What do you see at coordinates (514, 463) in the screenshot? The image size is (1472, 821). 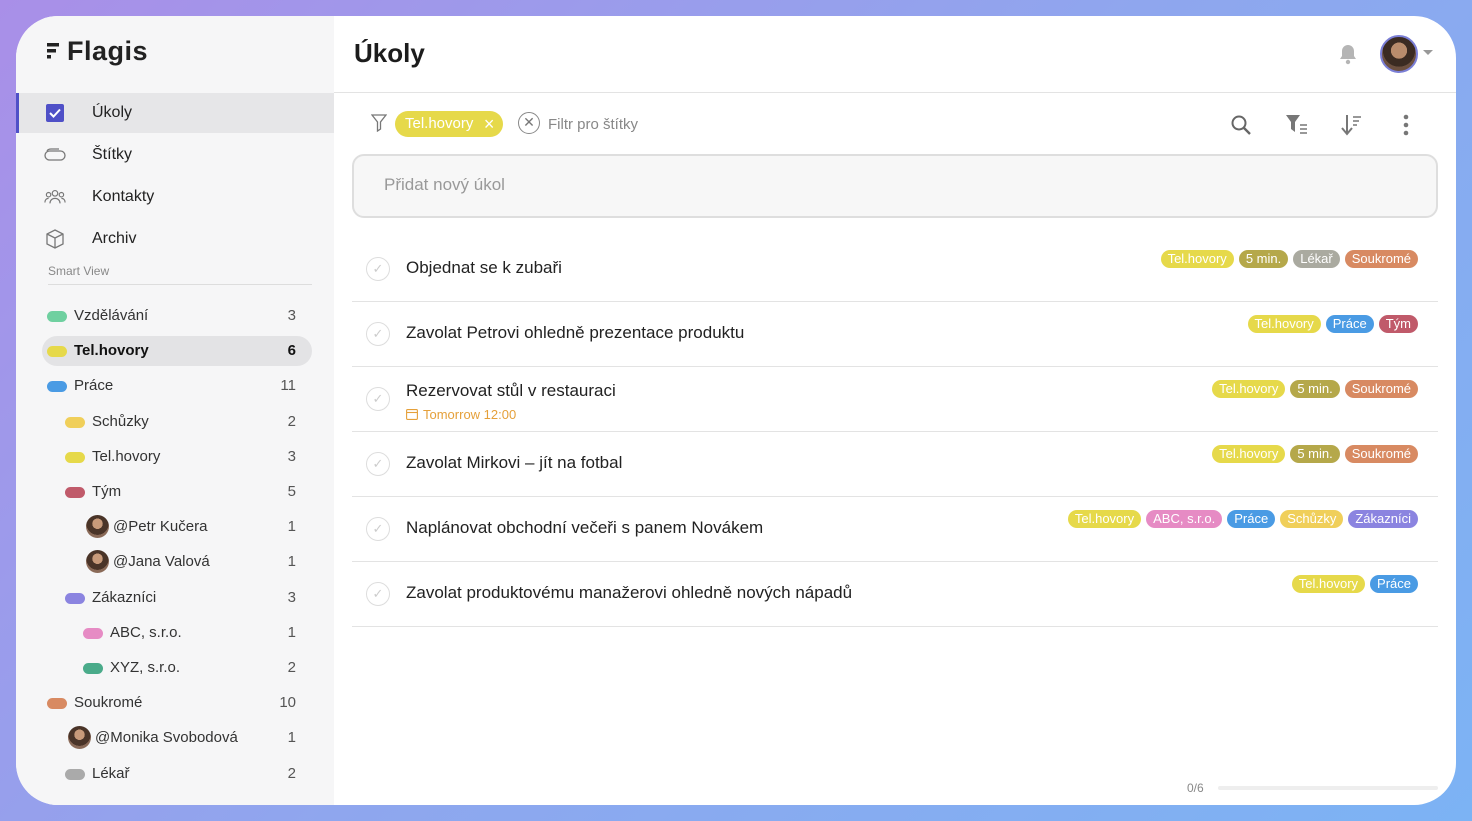 I see `task-title: Zavolat Mirkovi – jít na fotbal` at bounding box center [514, 463].